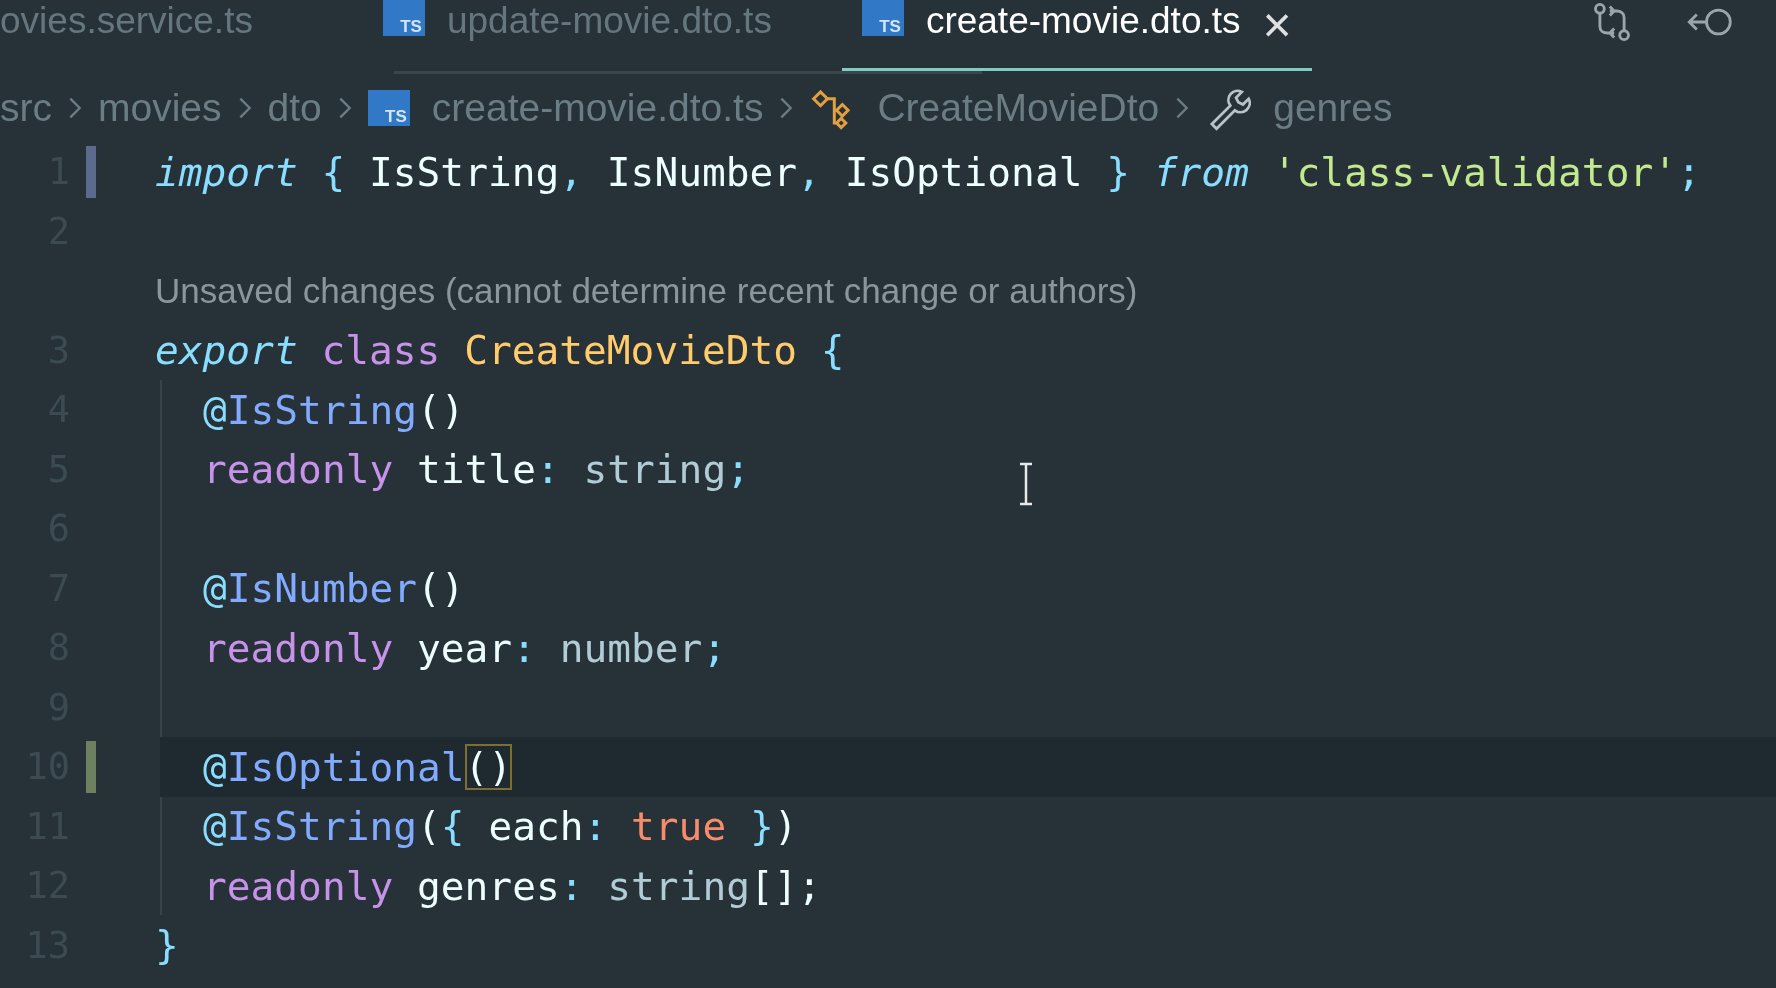 The image size is (1776, 988). Describe the element at coordinates (1277, 25) in the screenshot. I see `close-button: ×` at that location.